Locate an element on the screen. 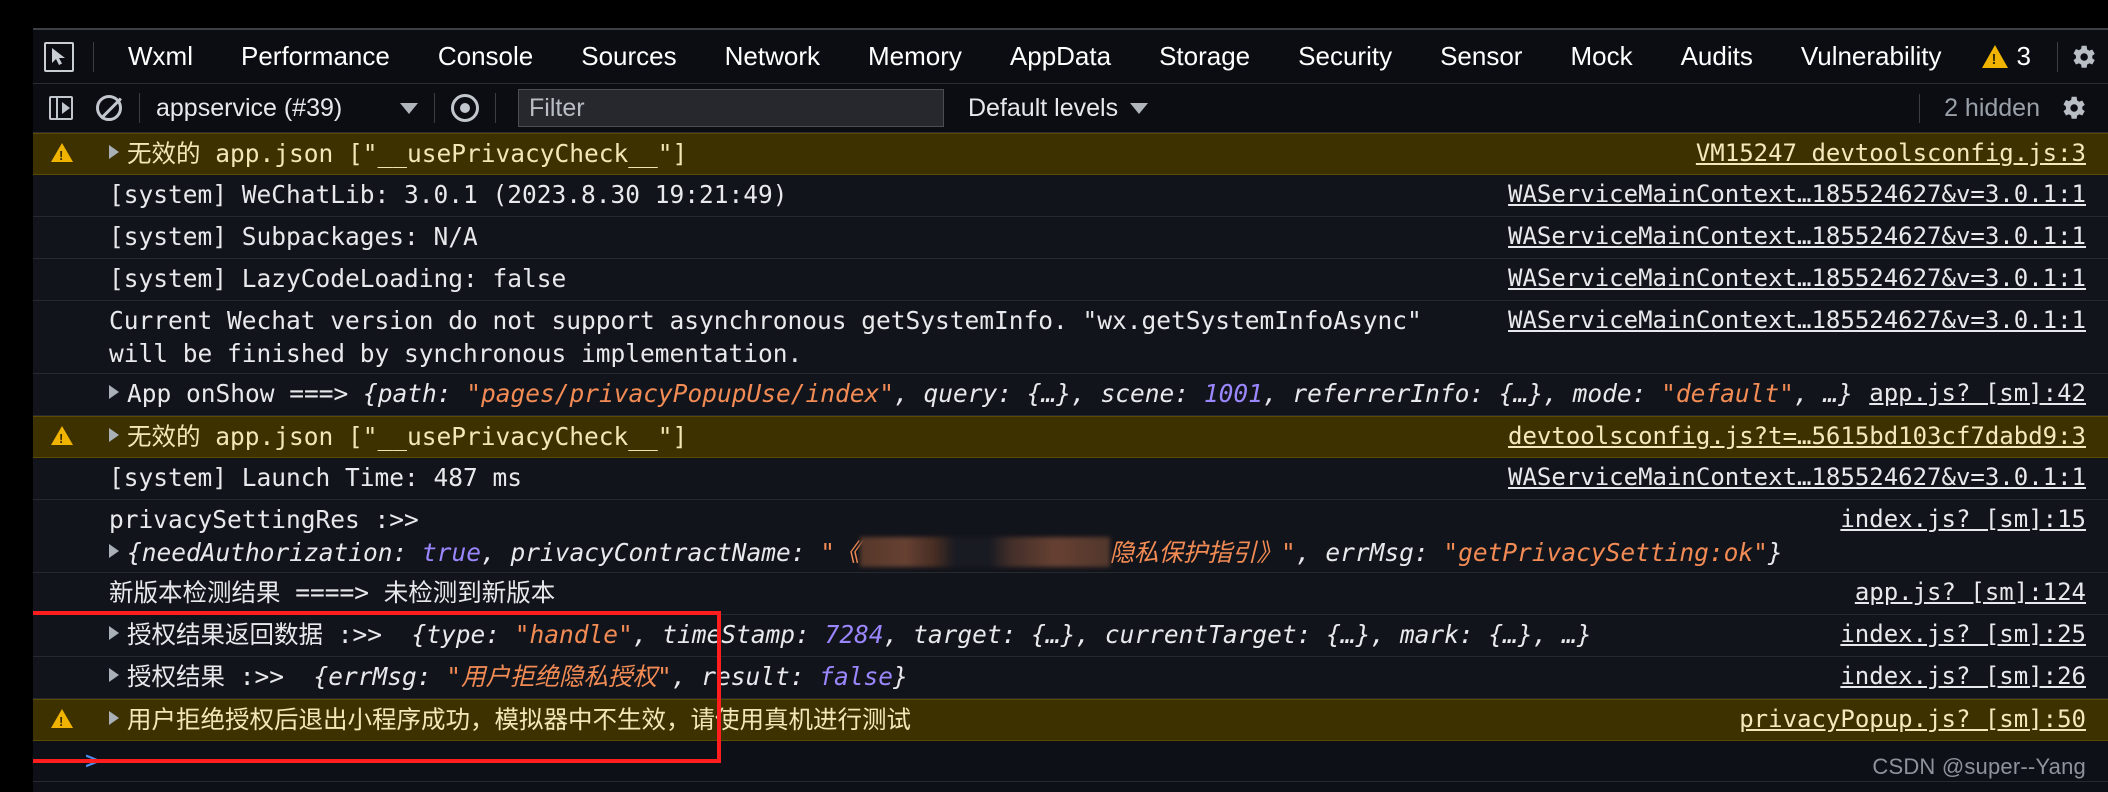 This screenshot has height=792, width=2108. kebab-menu-icon is located at coordinates (2103, 57).